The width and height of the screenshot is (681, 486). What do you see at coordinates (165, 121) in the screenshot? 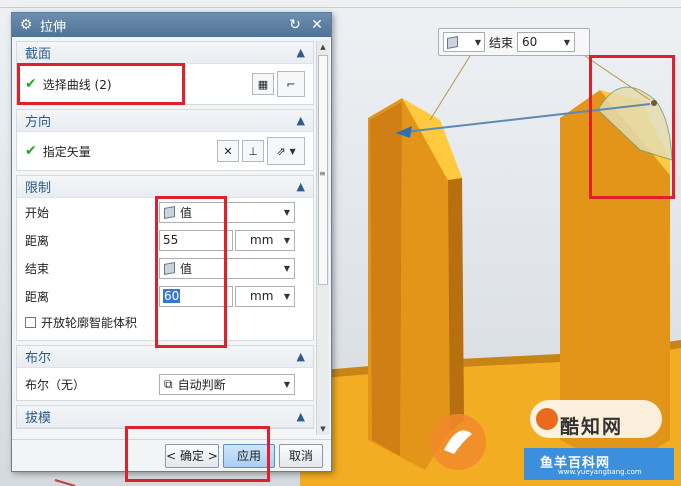
I see `direction-header: 方向 ▲` at bounding box center [165, 121].